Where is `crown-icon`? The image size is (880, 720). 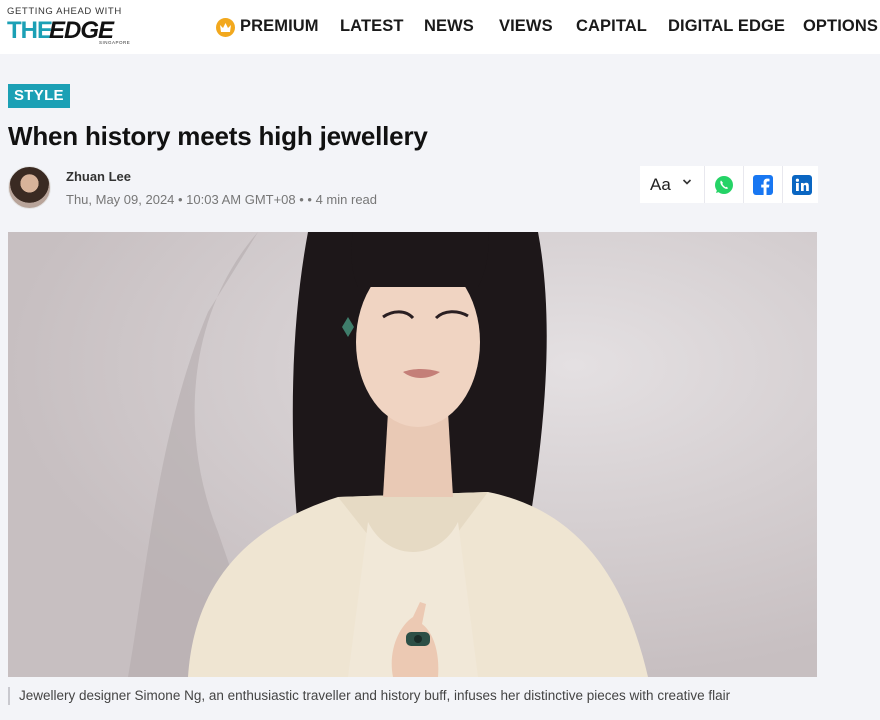
crown-icon is located at coordinates (225, 27).